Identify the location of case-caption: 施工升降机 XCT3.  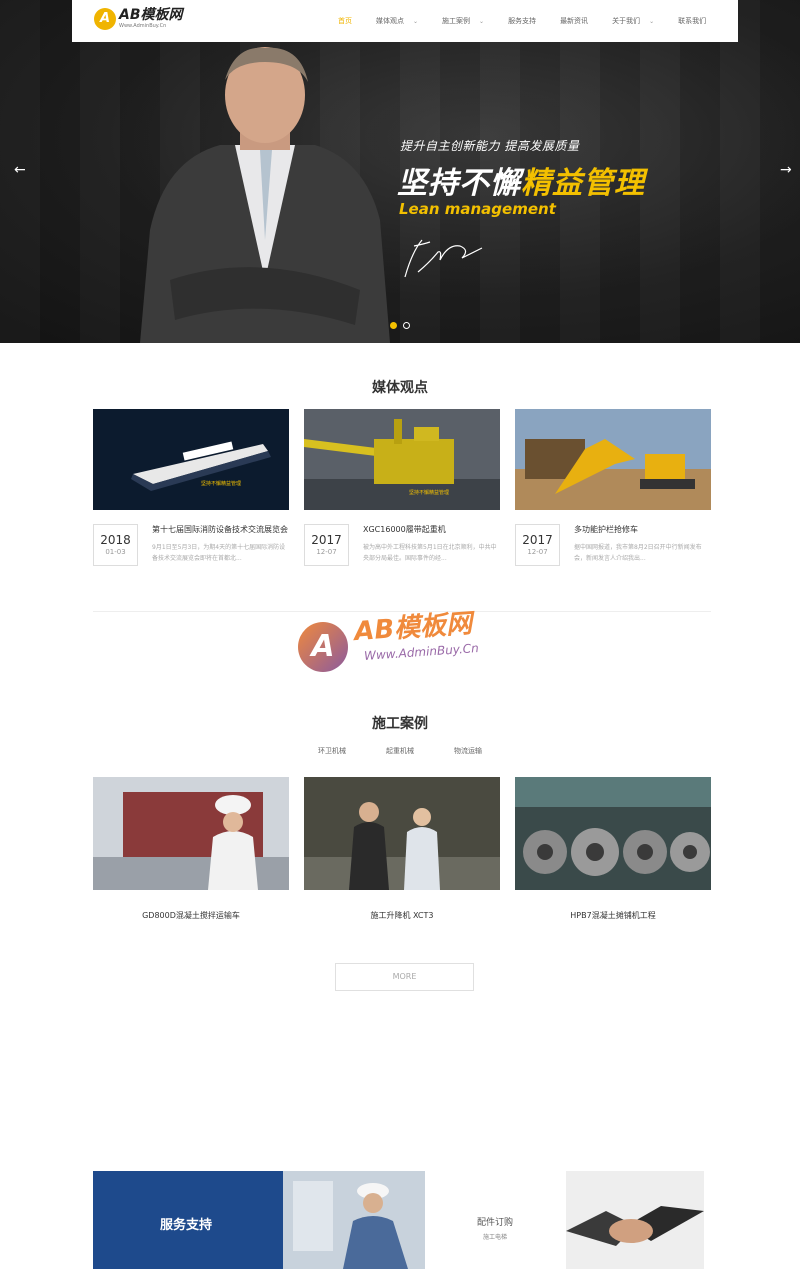
(402, 915).